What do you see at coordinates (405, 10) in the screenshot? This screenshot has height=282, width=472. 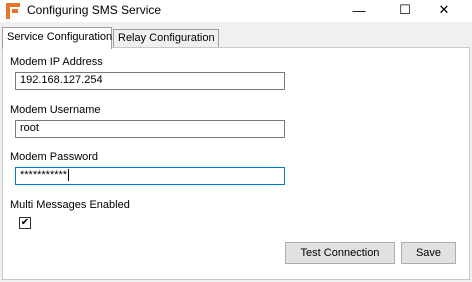 I see `maximize-button: ☐` at bounding box center [405, 10].